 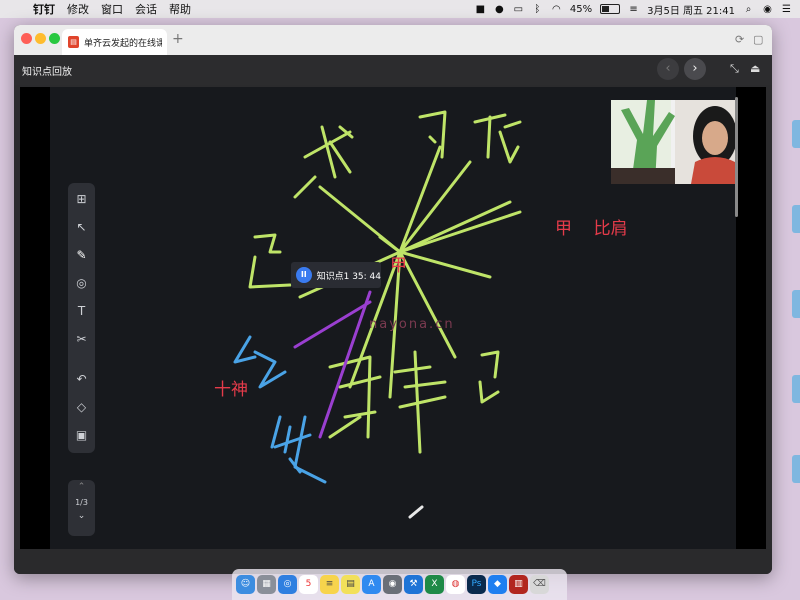 What do you see at coordinates (178, 39) in the screenshot?
I see `new-tab-button: +` at bounding box center [178, 39].